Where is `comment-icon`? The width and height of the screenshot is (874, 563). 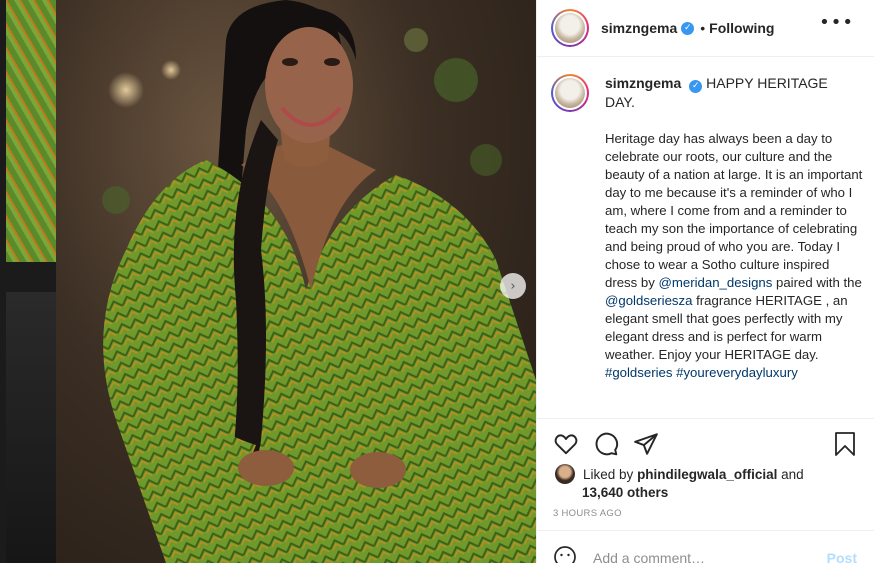
comment-icon is located at coordinates (606, 444).